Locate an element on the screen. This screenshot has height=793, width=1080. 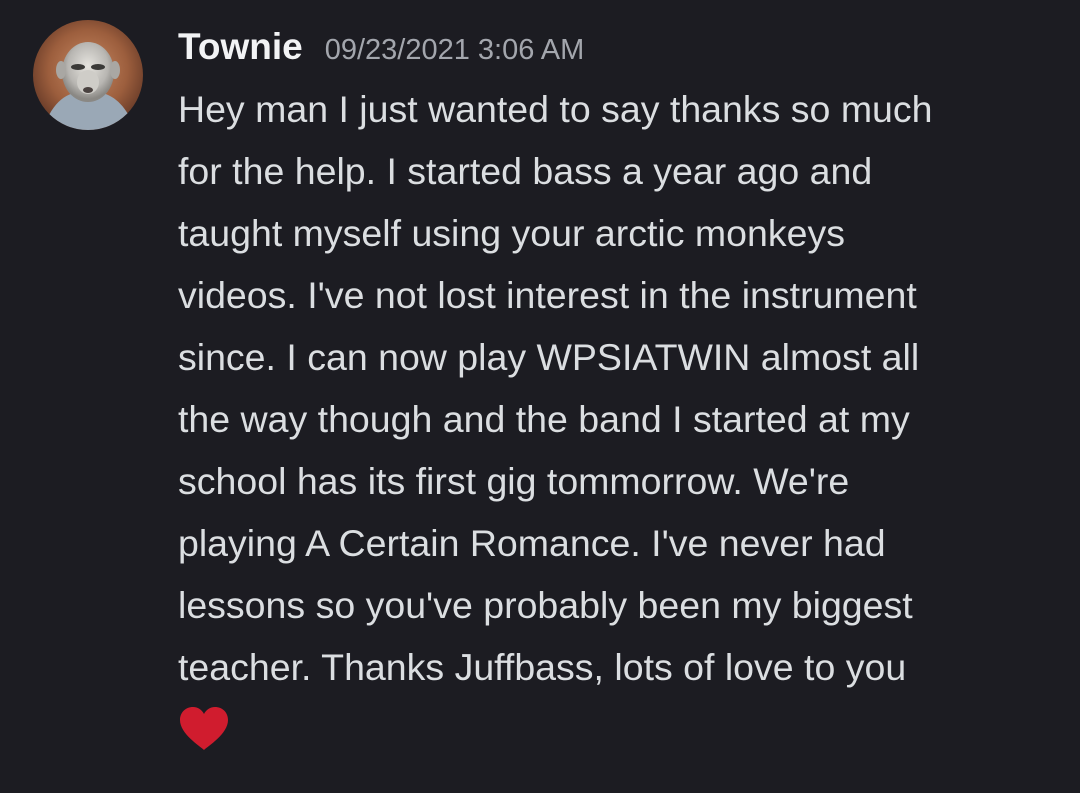
message-timestamp: 09/23/2021 3:06 AM is located at coordinates (454, 50).